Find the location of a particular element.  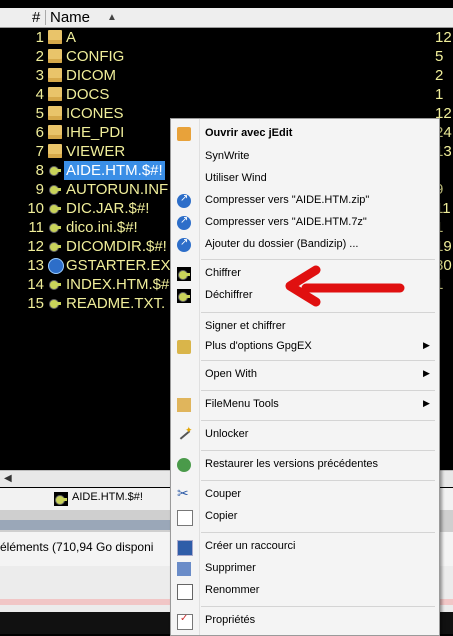

tools-icon is located at coordinates (184, 405).